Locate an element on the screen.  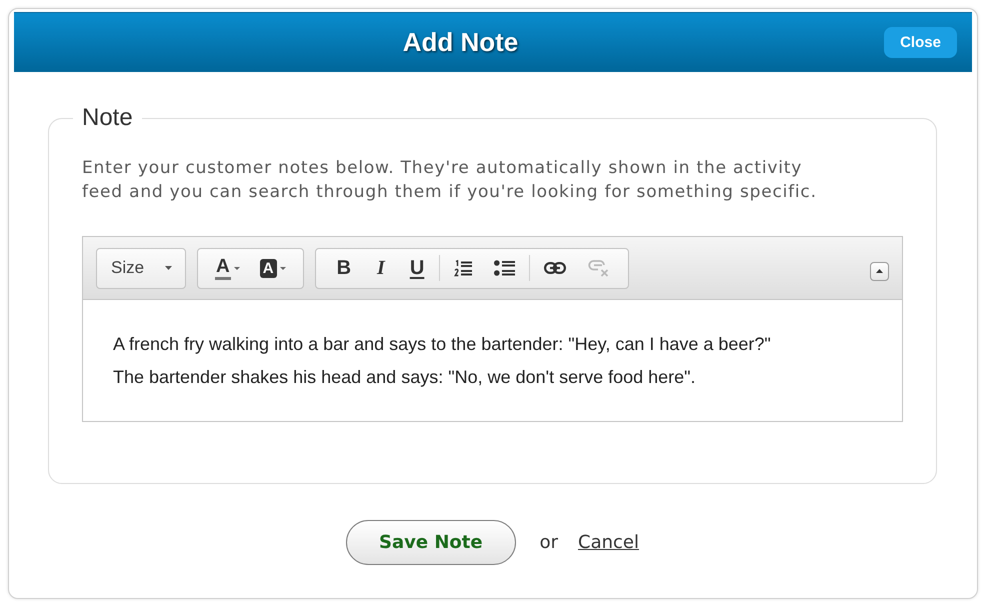
cancel-link: Cancel is located at coordinates (608, 542).